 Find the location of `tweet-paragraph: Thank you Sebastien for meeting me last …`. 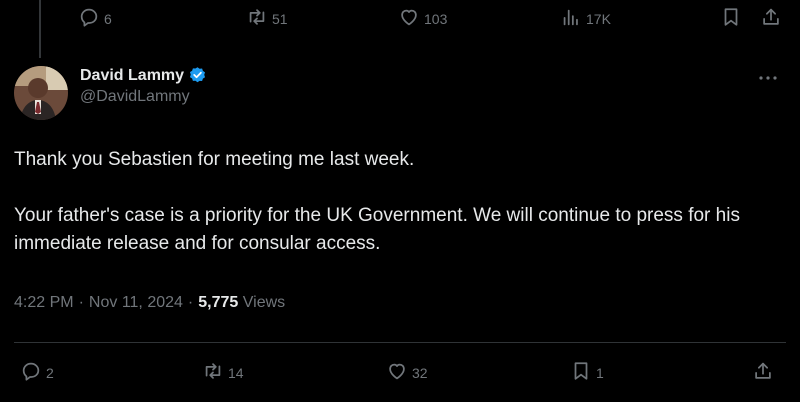

tweet-paragraph: Thank you Sebastien for meeting me last … is located at coordinates (214, 159).